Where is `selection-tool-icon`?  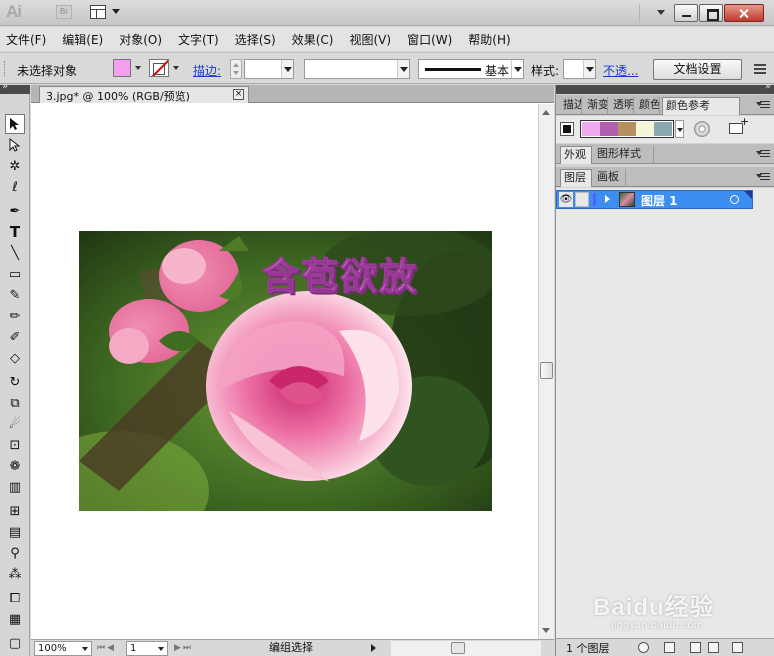 selection-tool-icon is located at coordinates (15, 124).